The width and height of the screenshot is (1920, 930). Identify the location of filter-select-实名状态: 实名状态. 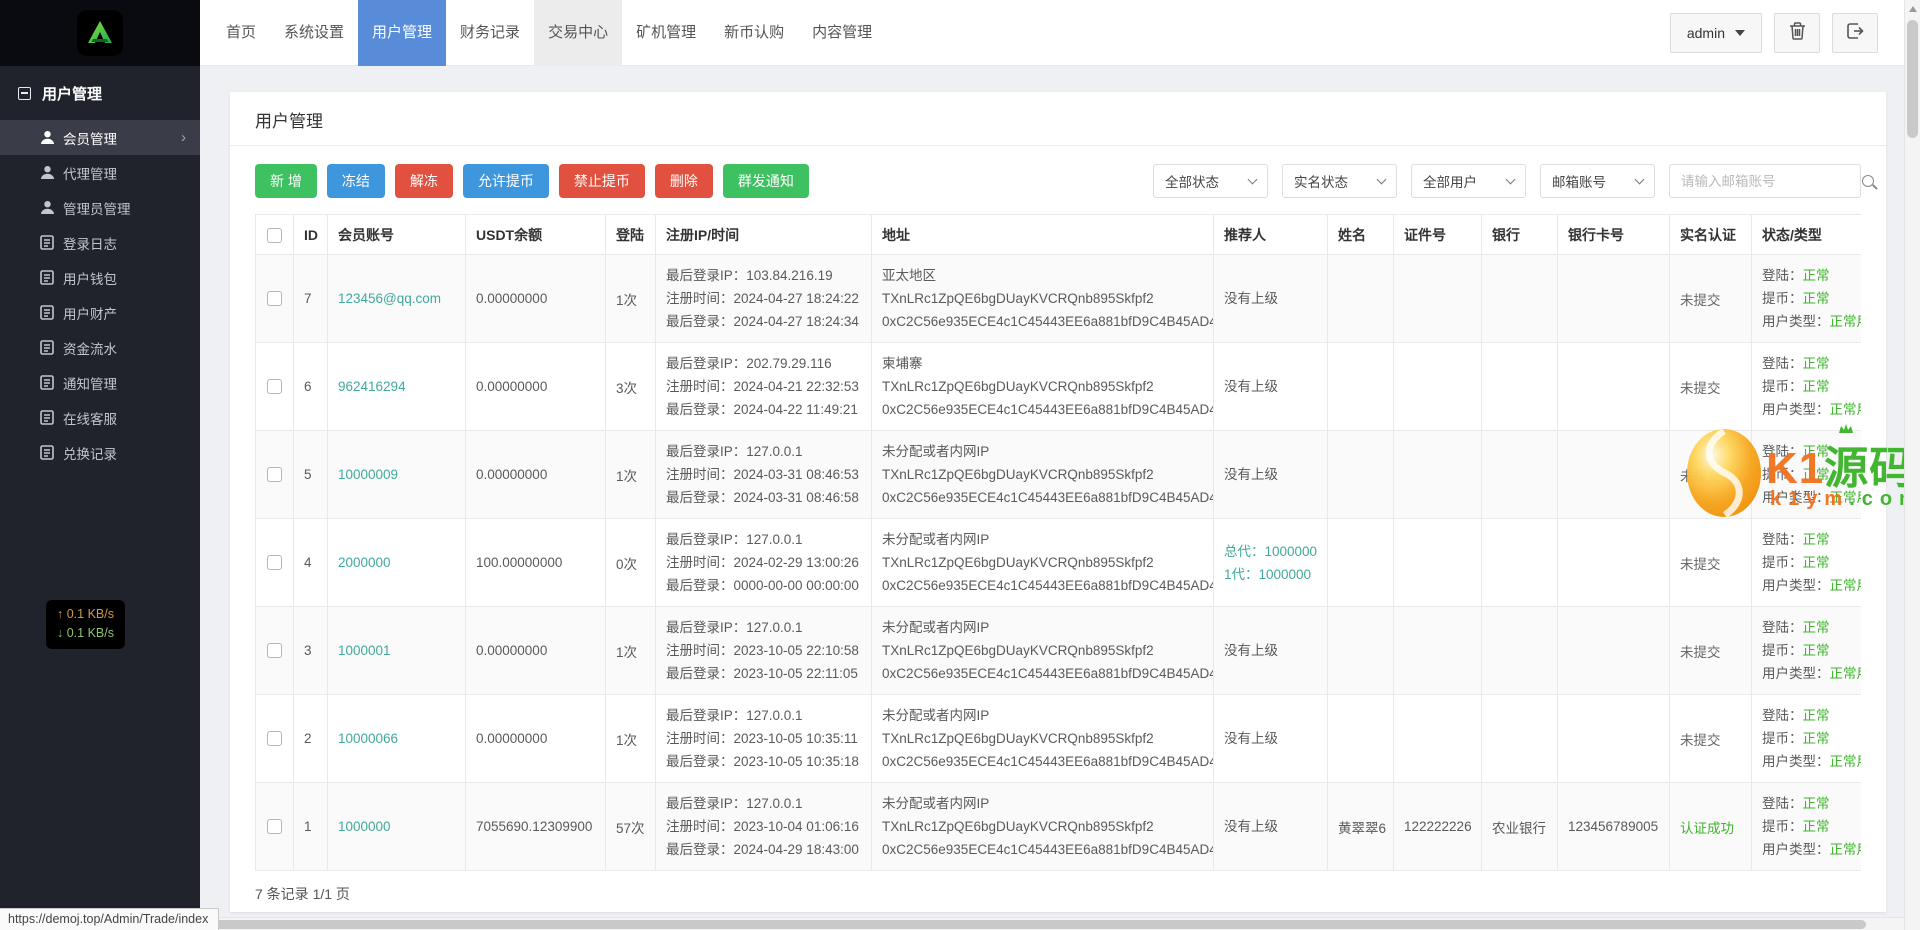
(1339, 181).